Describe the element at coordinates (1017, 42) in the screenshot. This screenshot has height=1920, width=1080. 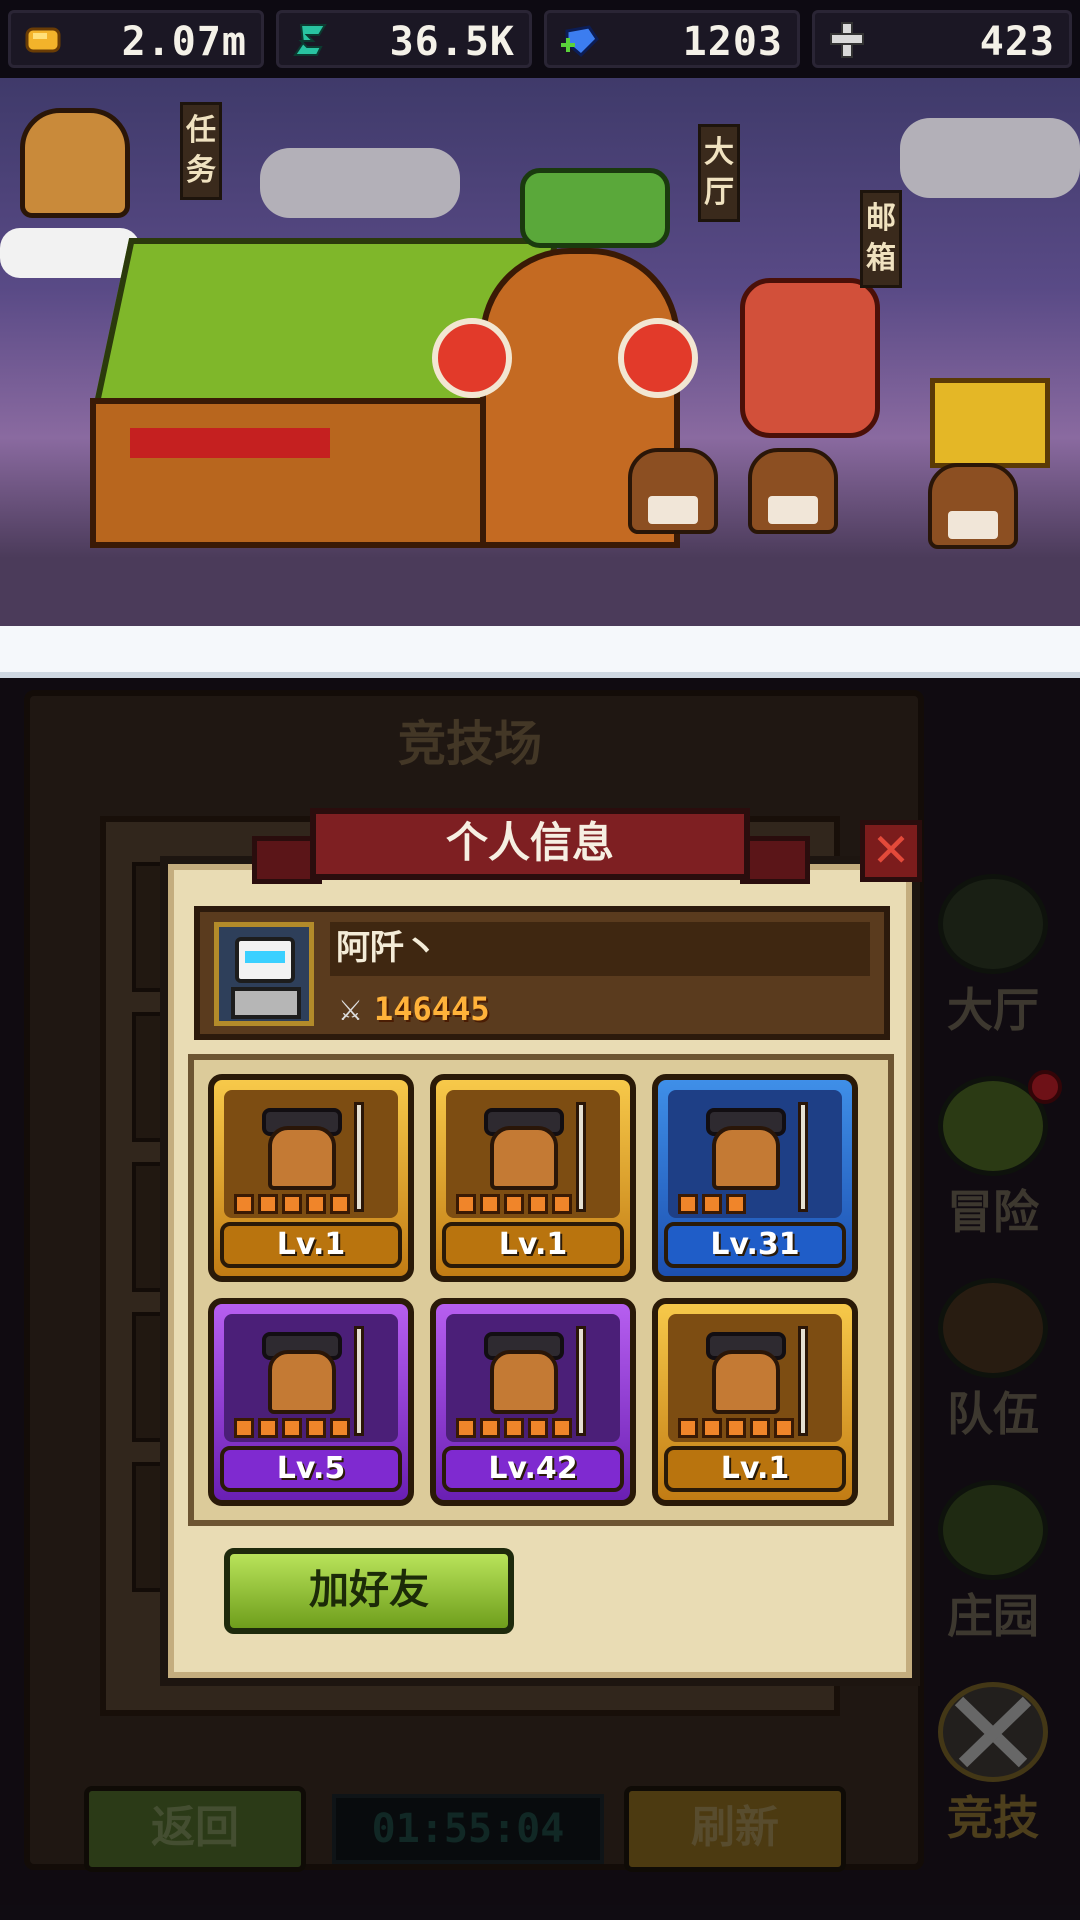
I see `cross-value: 423` at that location.